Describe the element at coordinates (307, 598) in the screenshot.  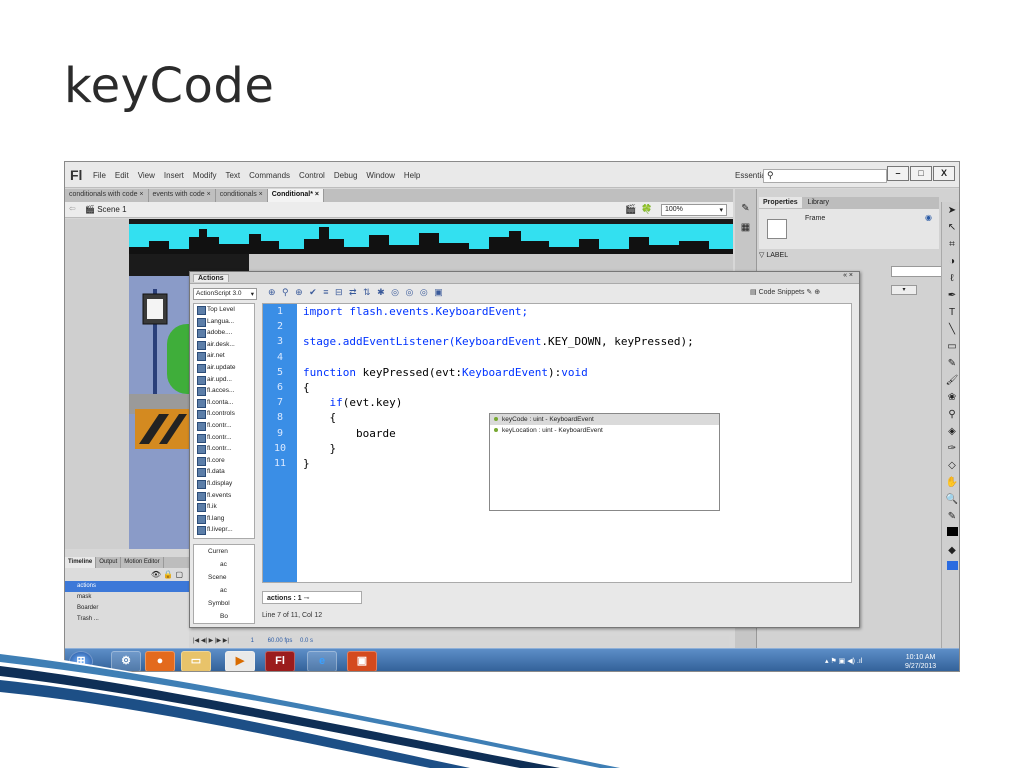
I see `pin-icon: ⊸` at that location.